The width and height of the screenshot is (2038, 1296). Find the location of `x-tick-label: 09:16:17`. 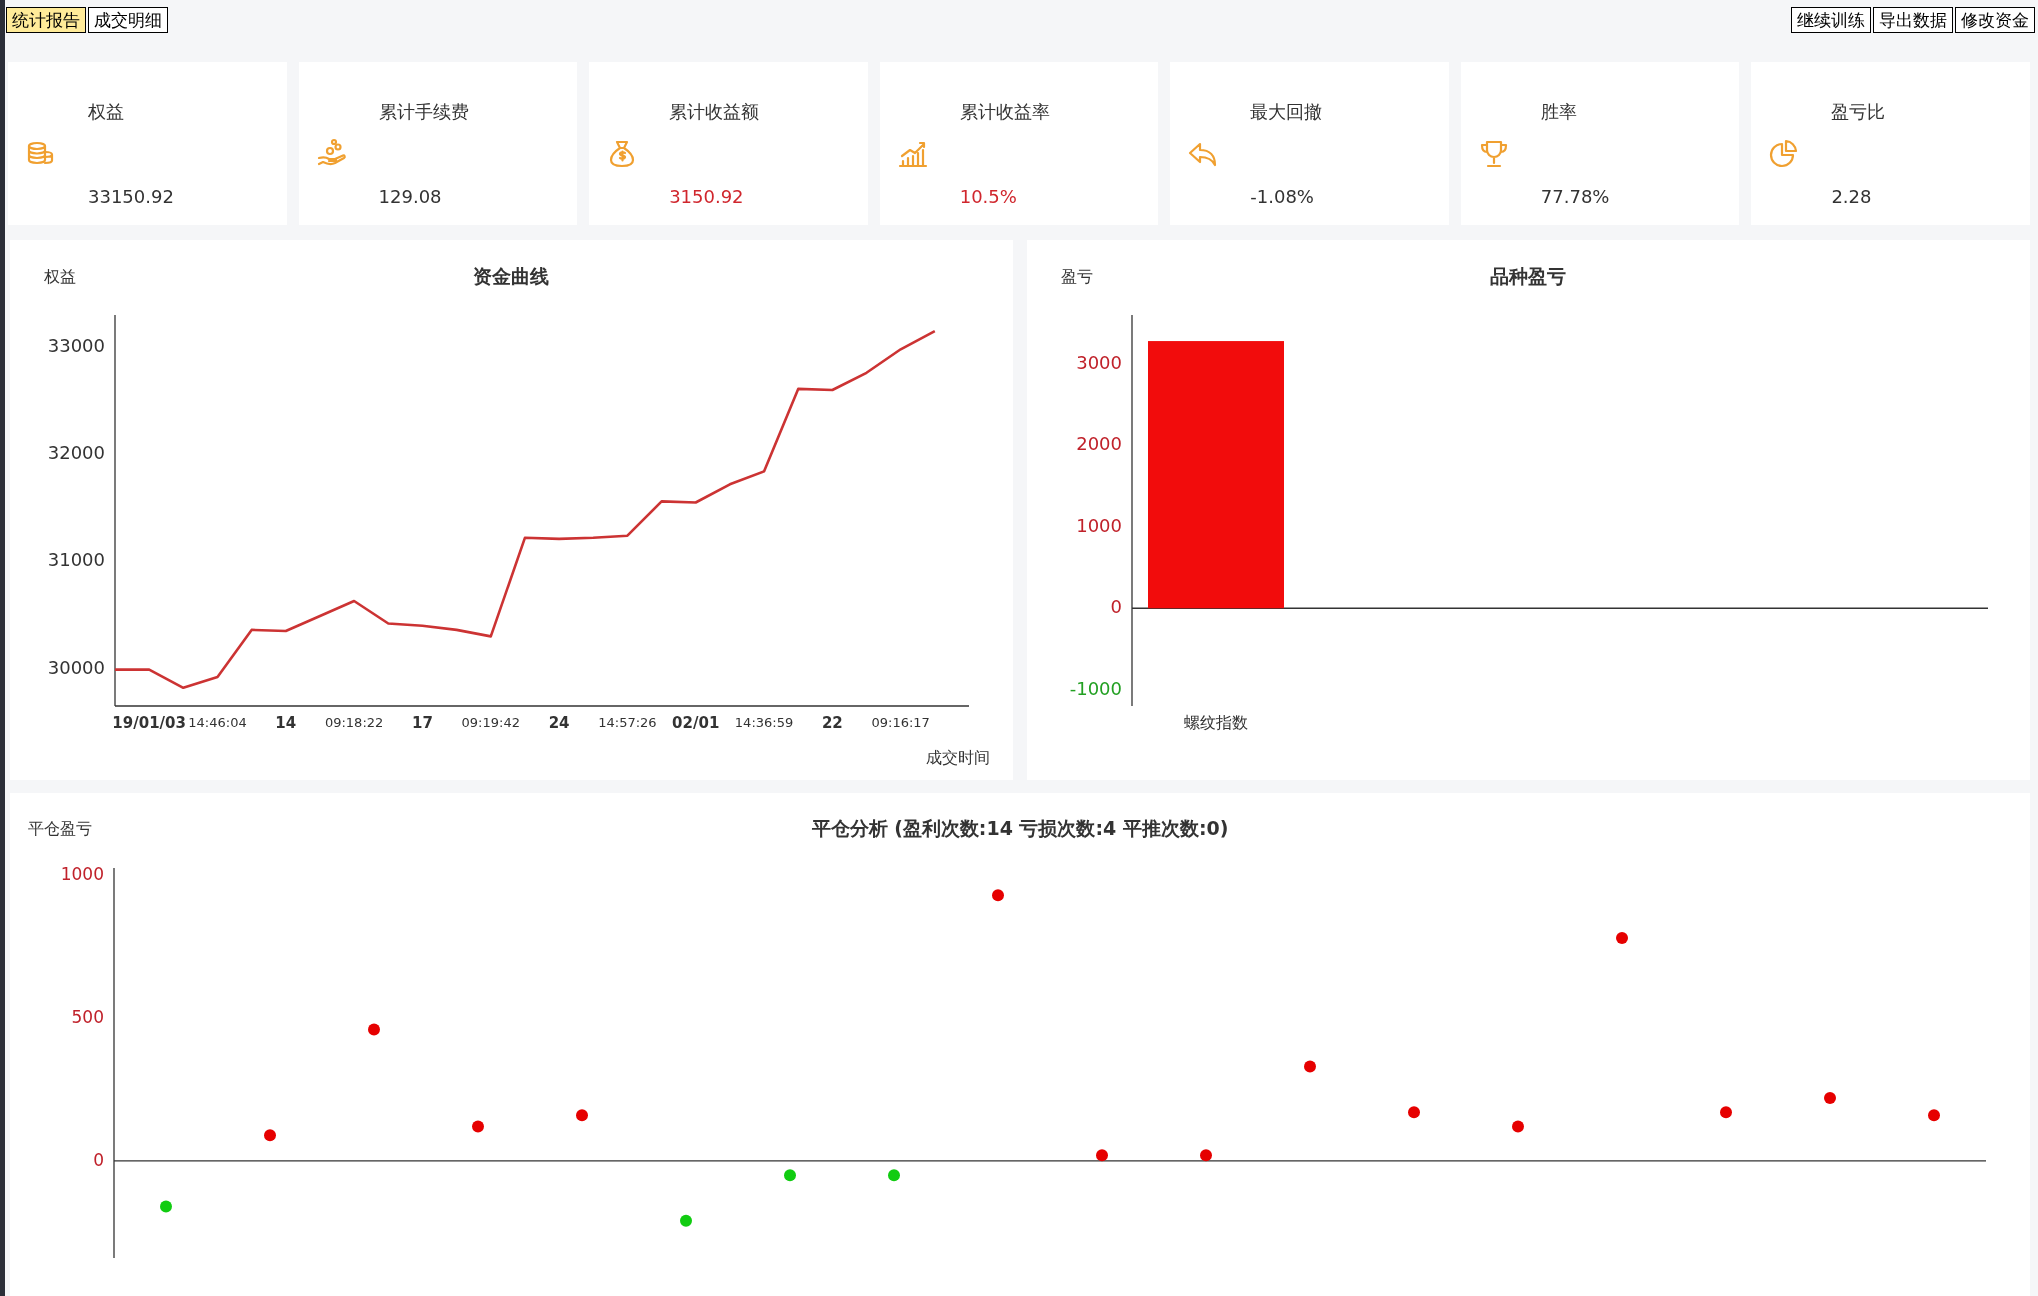

x-tick-label: 09:16:17 is located at coordinates (900, 722).